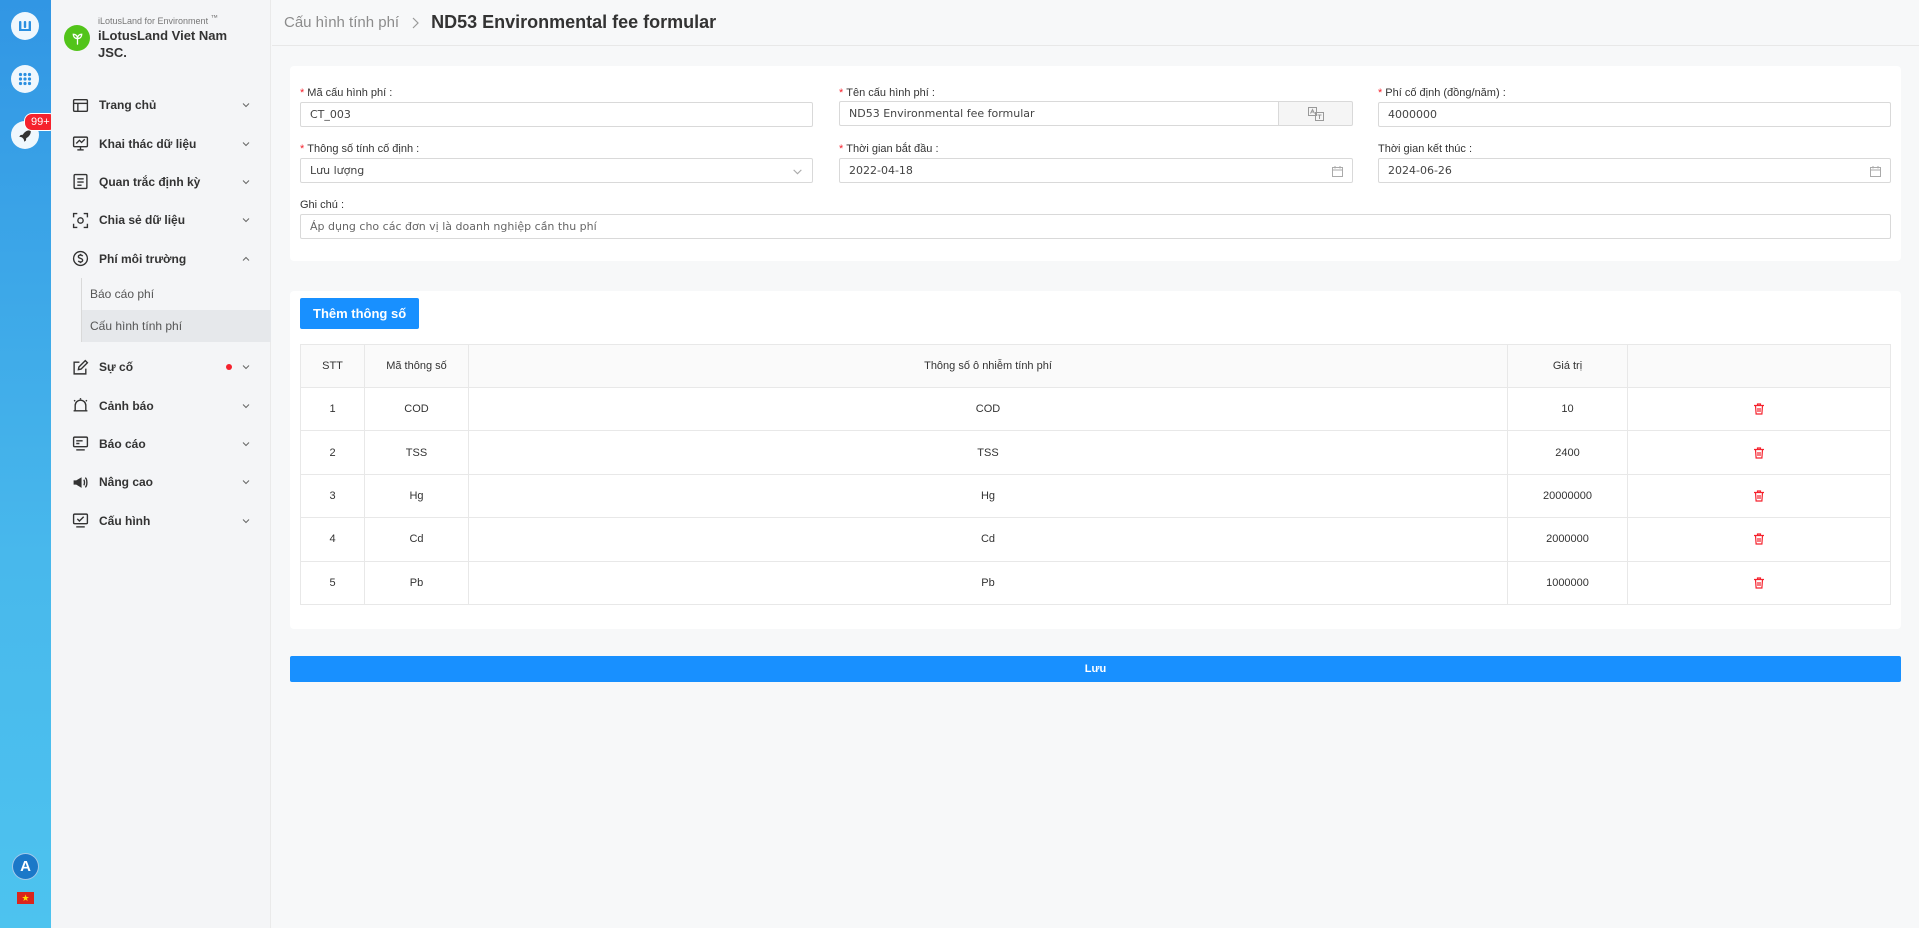 This screenshot has width=1919, height=928. I want to click on translate-icon, so click(1315, 113).